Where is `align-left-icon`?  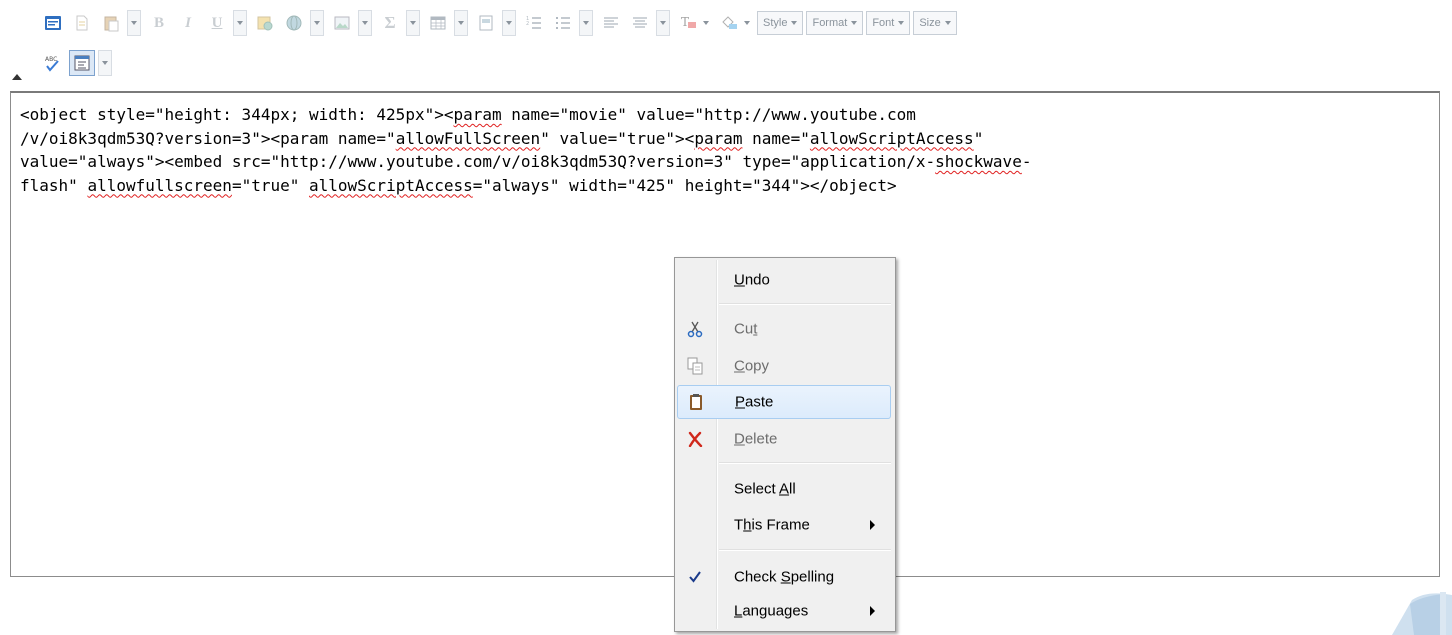 align-left-icon is located at coordinates (611, 22).